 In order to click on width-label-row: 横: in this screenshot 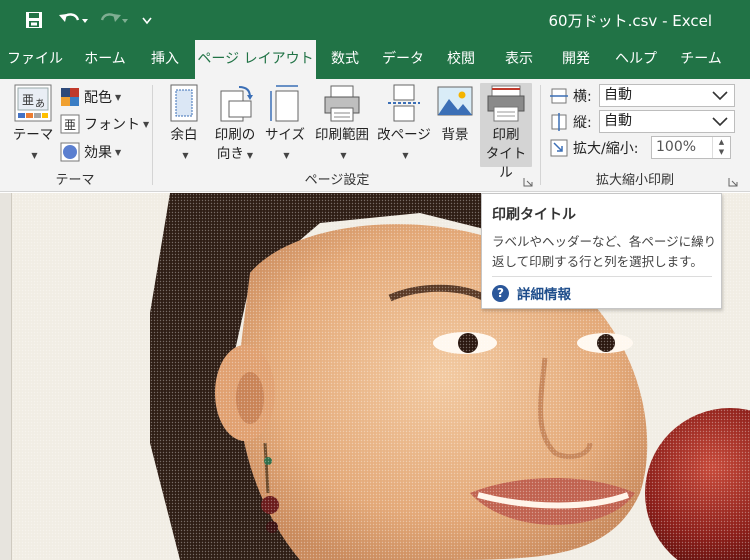, I will do `click(570, 96)`.